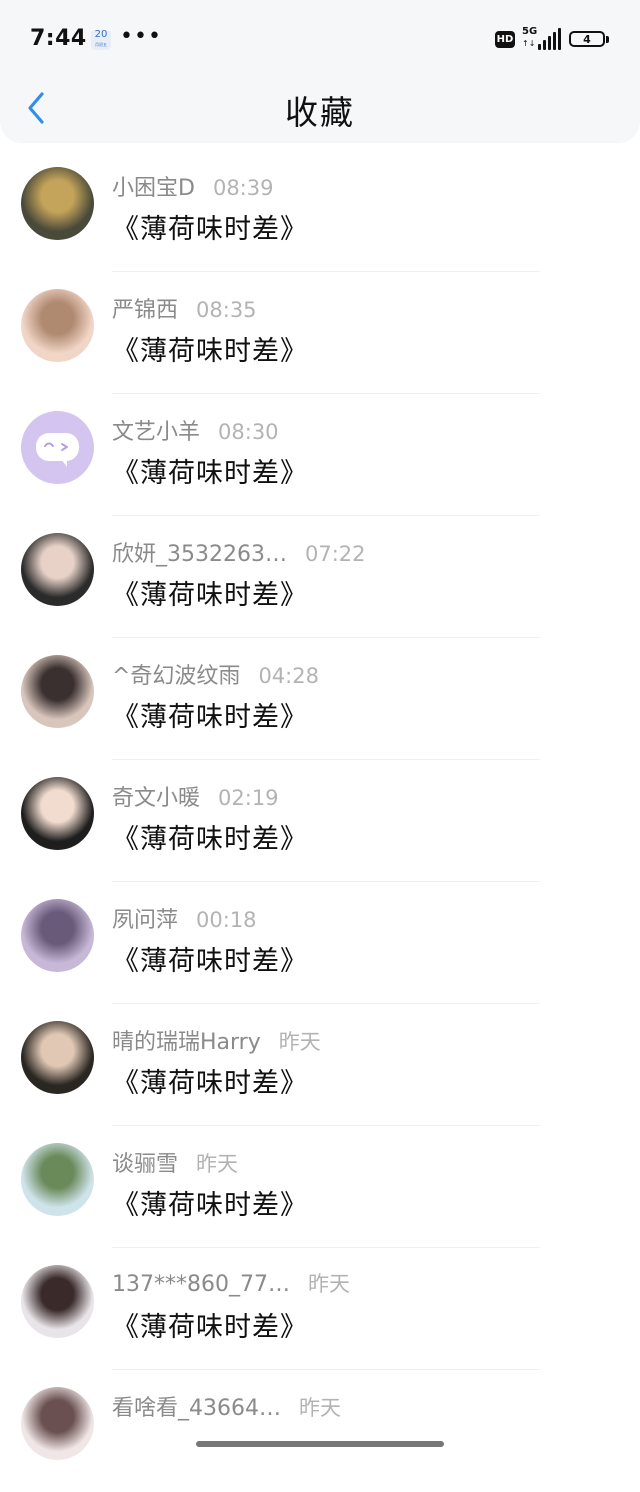 This screenshot has height=1492, width=640. I want to click on network-type: 5G, so click(530, 31).